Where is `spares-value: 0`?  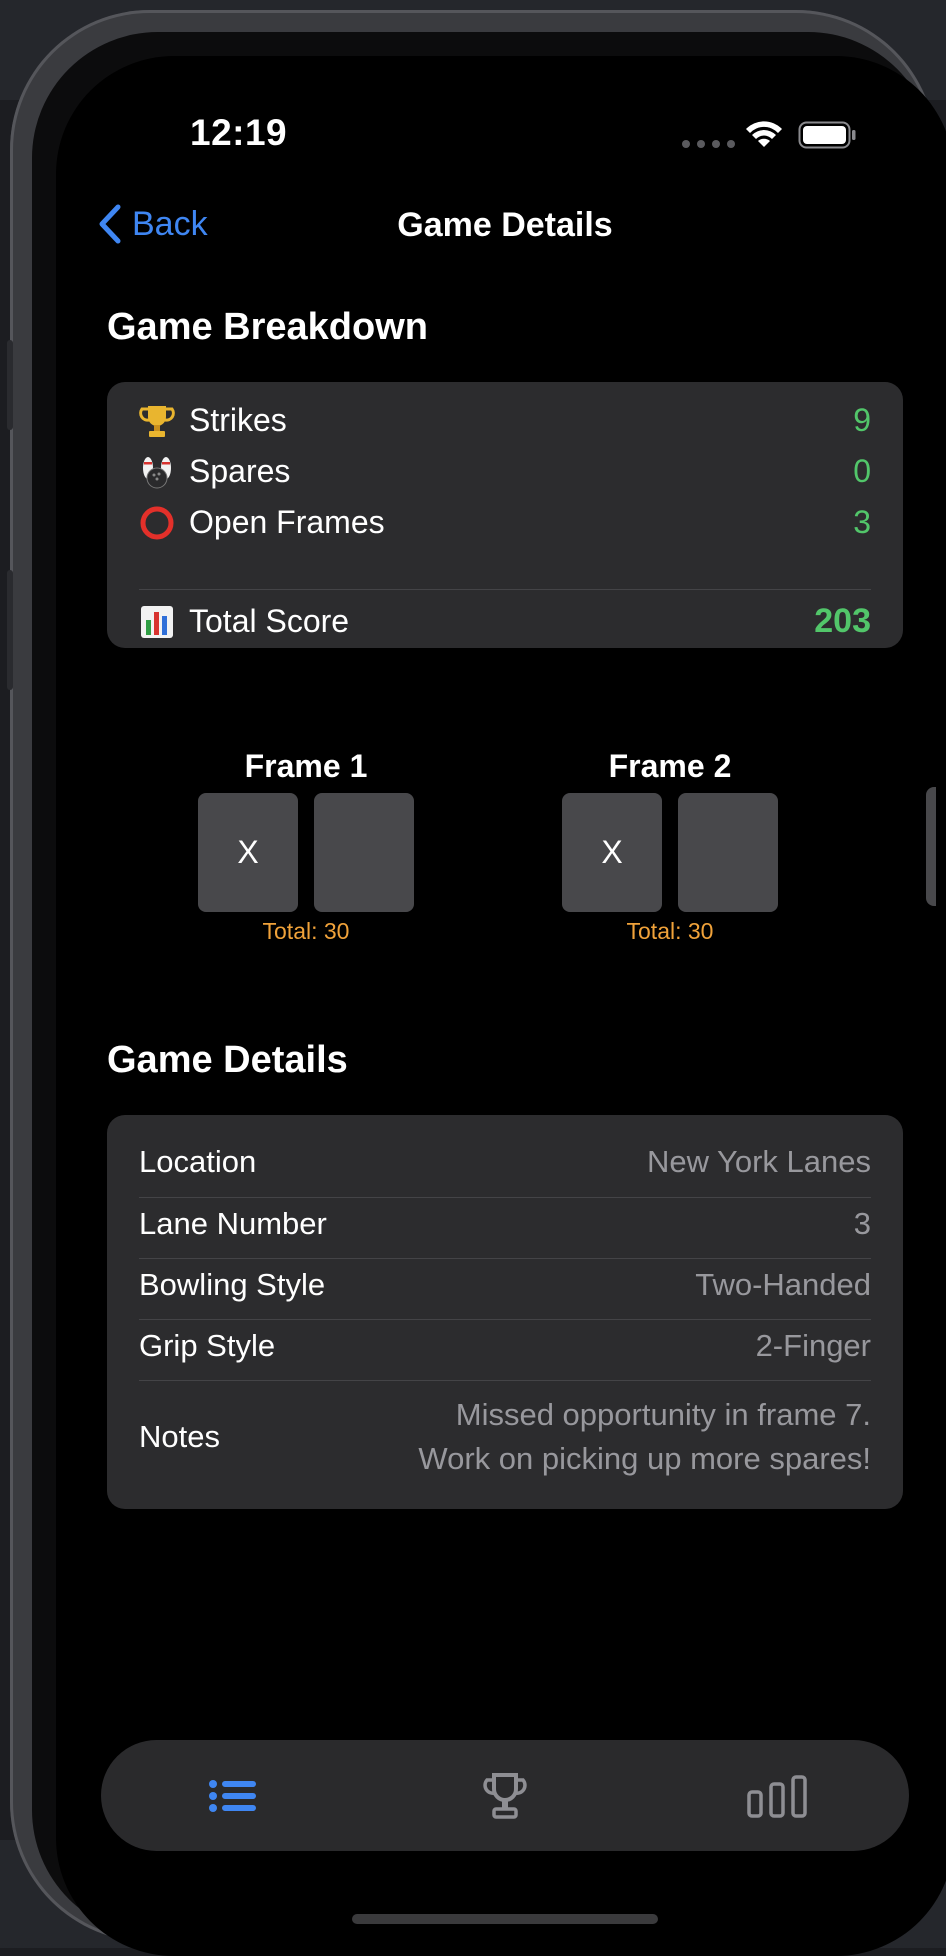
spares-value: 0 is located at coordinates (862, 471).